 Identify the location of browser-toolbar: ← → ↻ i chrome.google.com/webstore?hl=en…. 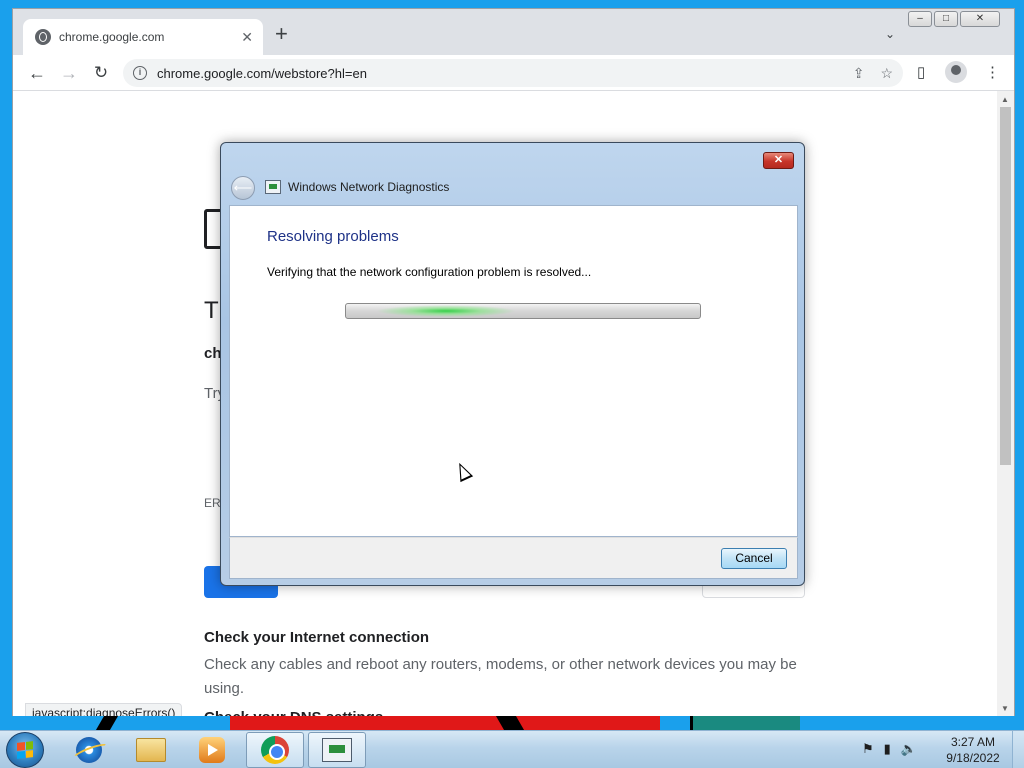
(513, 73).